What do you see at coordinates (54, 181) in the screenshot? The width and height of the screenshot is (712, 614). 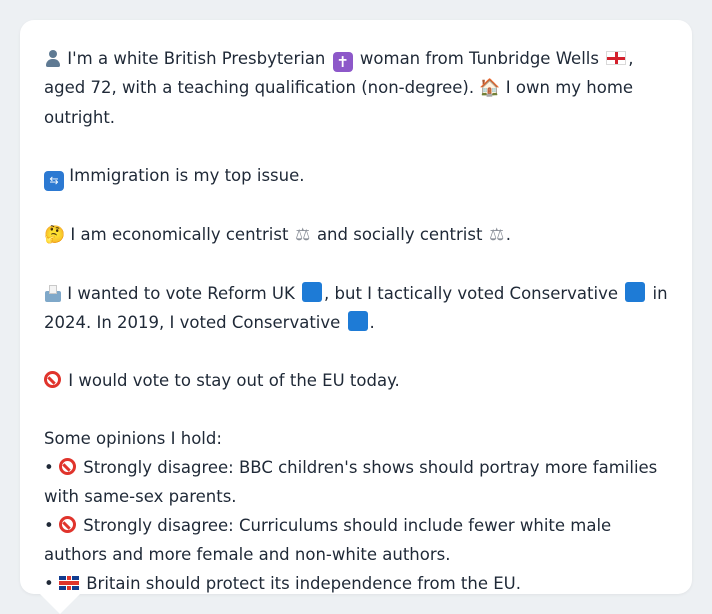 I see `immigration-icon: ⇆` at bounding box center [54, 181].